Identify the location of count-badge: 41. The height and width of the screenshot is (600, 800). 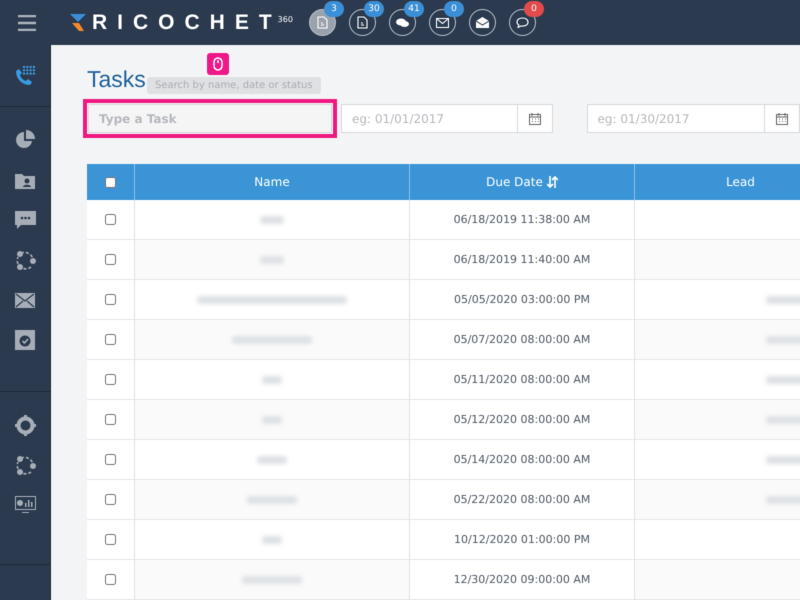
(414, 9).